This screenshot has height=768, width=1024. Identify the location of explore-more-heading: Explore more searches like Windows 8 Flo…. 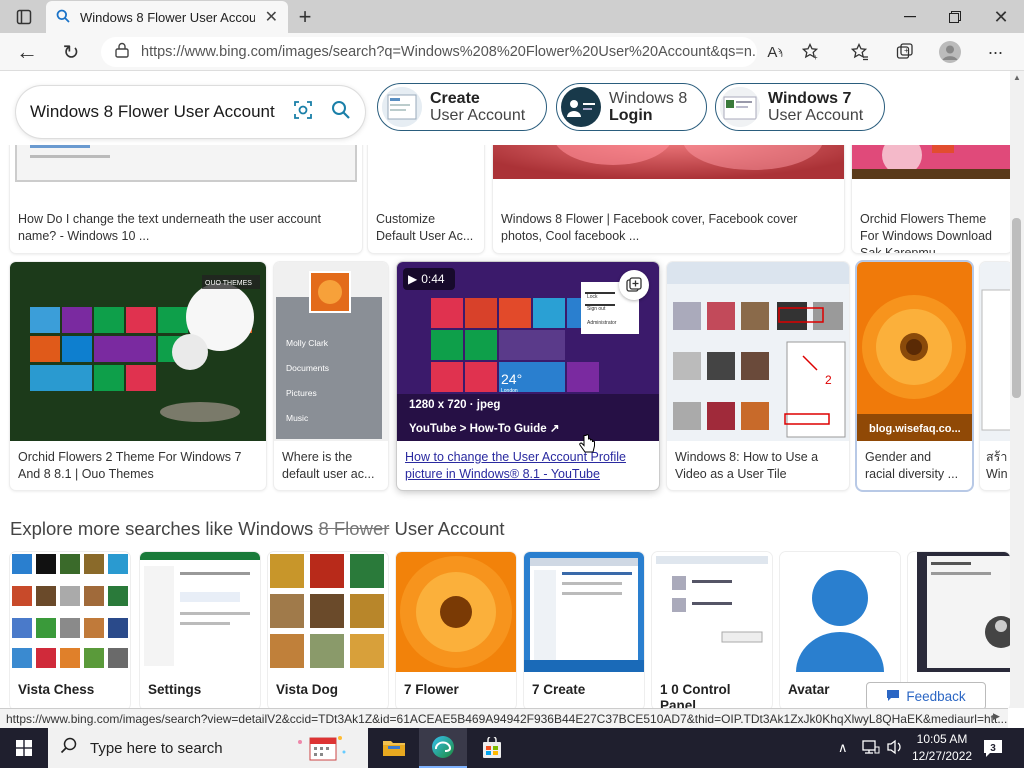
(257, 529).